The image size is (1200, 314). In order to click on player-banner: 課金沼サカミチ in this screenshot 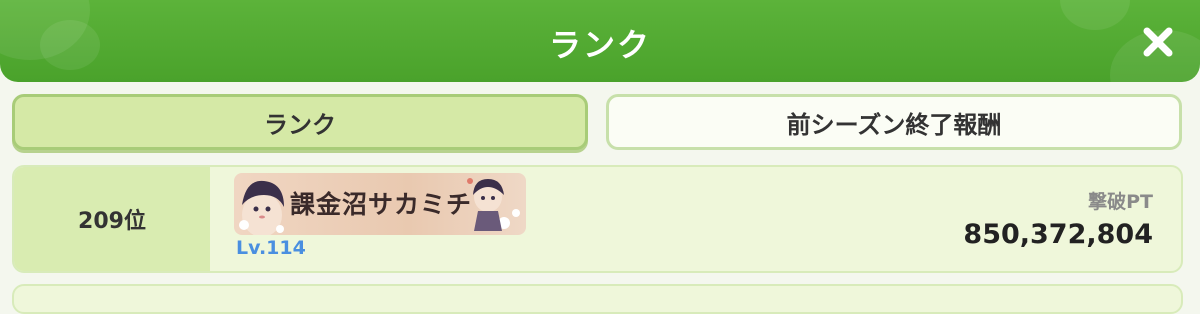, I will do `click(380, 204)`.